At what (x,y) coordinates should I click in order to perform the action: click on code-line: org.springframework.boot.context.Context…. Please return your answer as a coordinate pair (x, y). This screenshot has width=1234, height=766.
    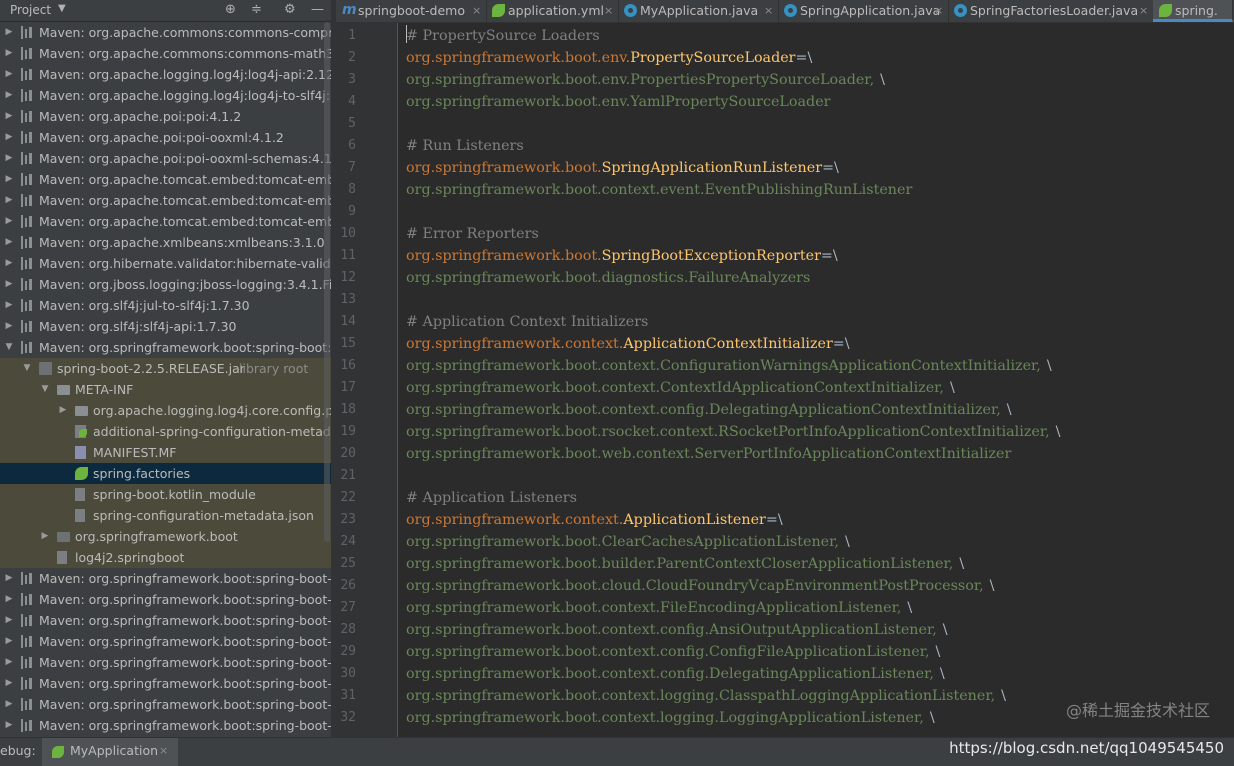
    Looking at the image, I should click on (680, 388).